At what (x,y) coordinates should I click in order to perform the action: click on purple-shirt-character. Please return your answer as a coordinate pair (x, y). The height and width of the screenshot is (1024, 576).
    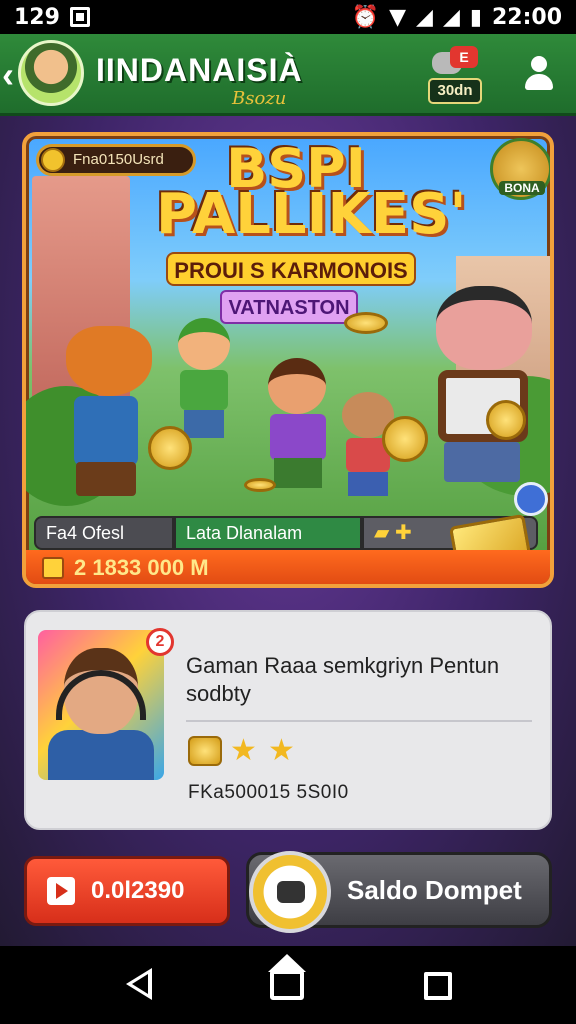
    Looking at the image, I should click on (297, 423).